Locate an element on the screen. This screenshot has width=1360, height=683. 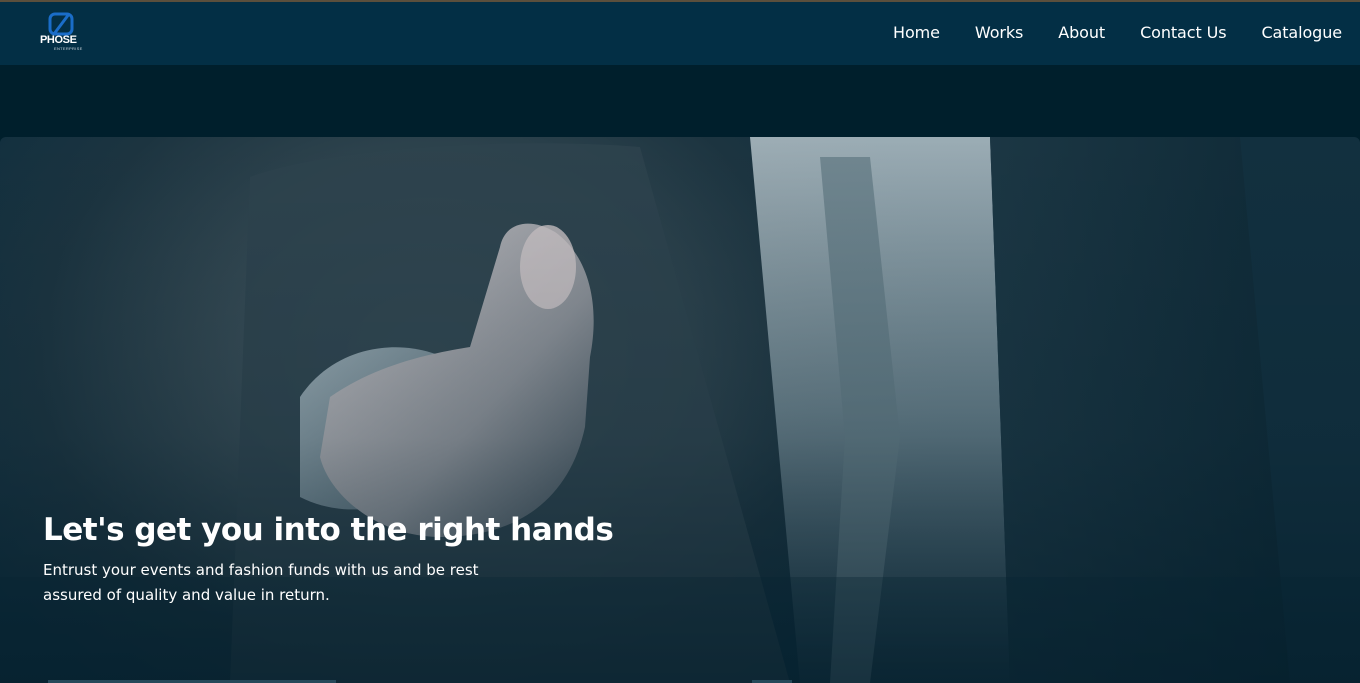
nav-contact-us: Contact Us is located at coordinates (1183, 33).